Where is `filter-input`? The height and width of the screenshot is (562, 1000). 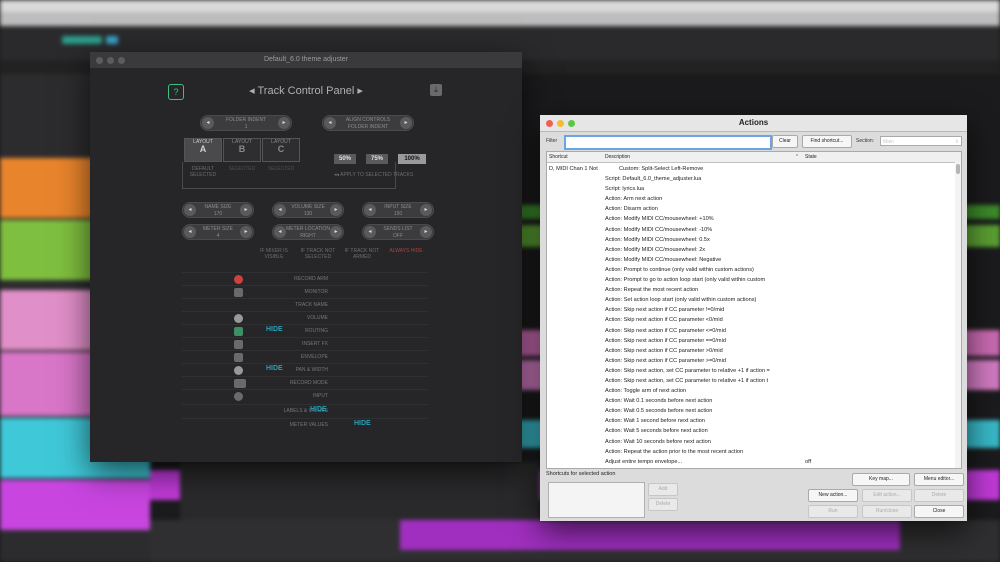
filter-input is located at coordinates (668, 142).